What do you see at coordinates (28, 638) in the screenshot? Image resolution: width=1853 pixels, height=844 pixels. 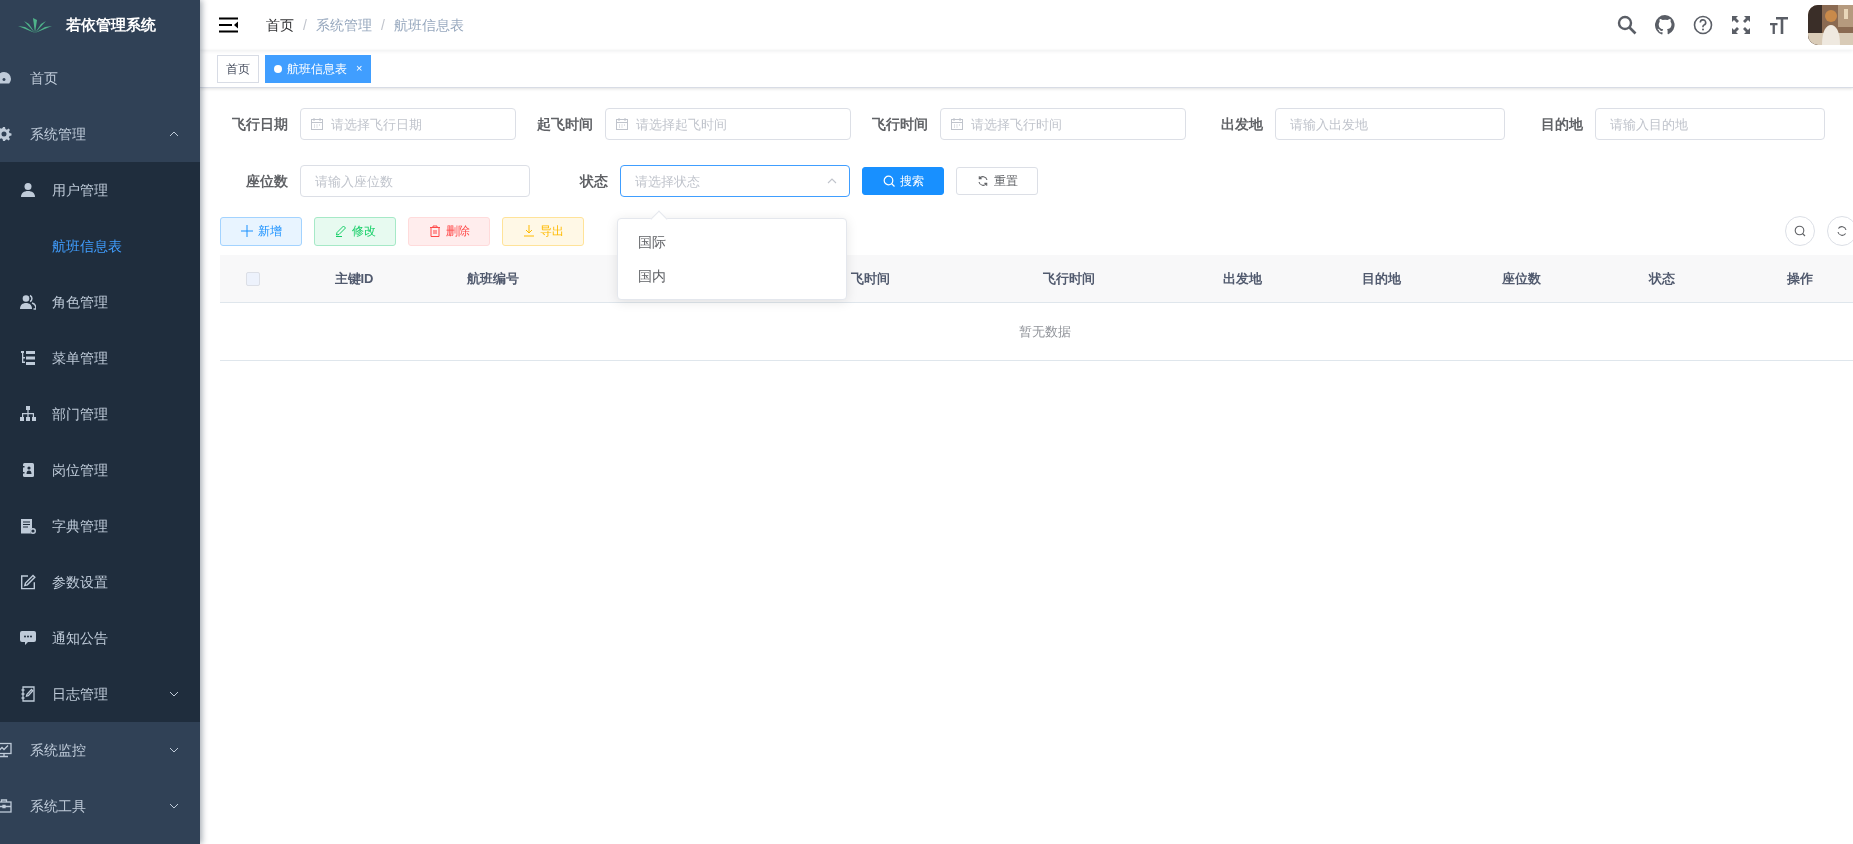 I see `chat-icon` at bounding box center [28, 638].